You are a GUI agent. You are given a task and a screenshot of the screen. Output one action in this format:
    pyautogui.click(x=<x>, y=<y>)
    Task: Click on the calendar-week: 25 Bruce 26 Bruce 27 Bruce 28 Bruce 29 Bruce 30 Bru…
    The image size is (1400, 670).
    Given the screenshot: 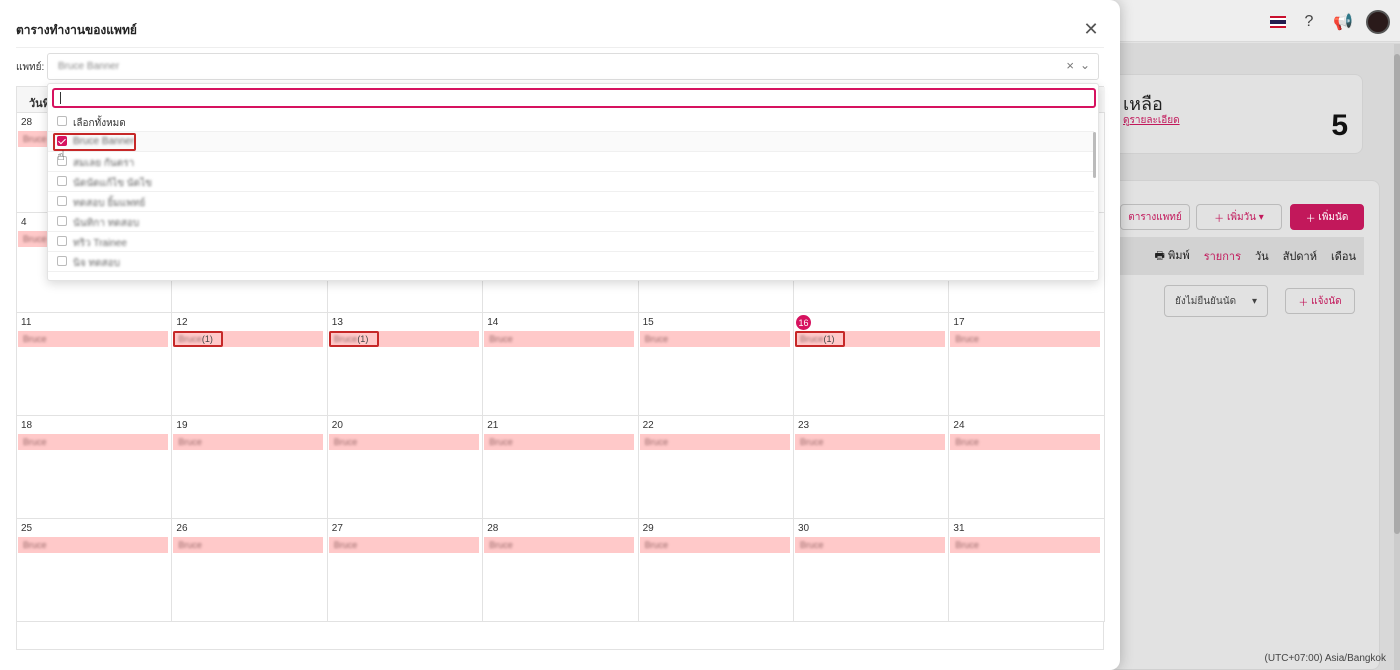 What is the action you would take?
    pyautogui.click(x=561, y=570)
    